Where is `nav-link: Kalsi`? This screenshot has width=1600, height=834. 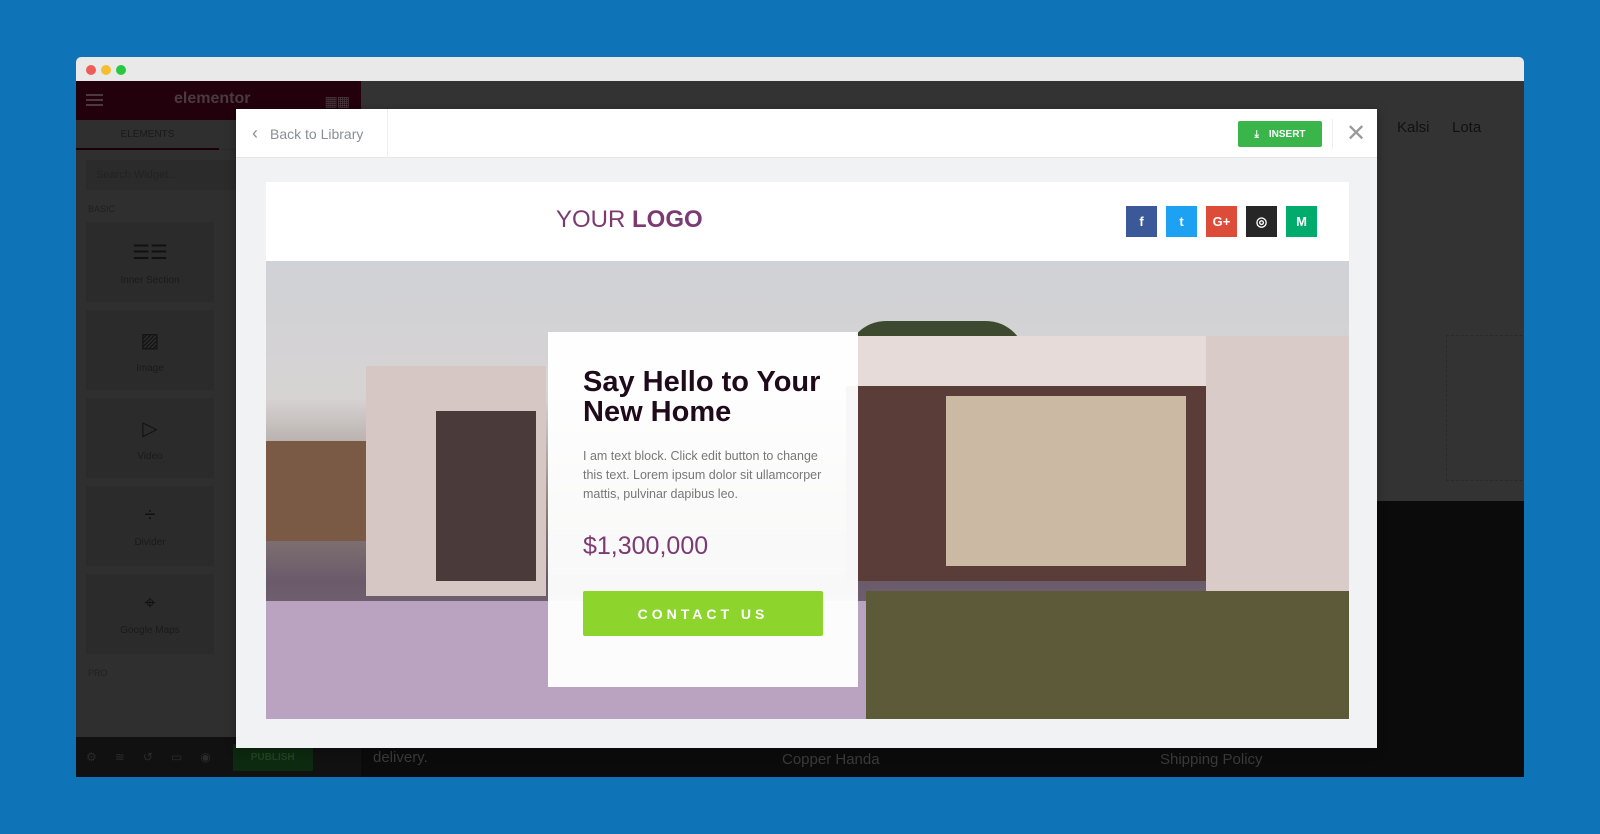
nav-link: Kalsi is located at coordinates (1413, 127).